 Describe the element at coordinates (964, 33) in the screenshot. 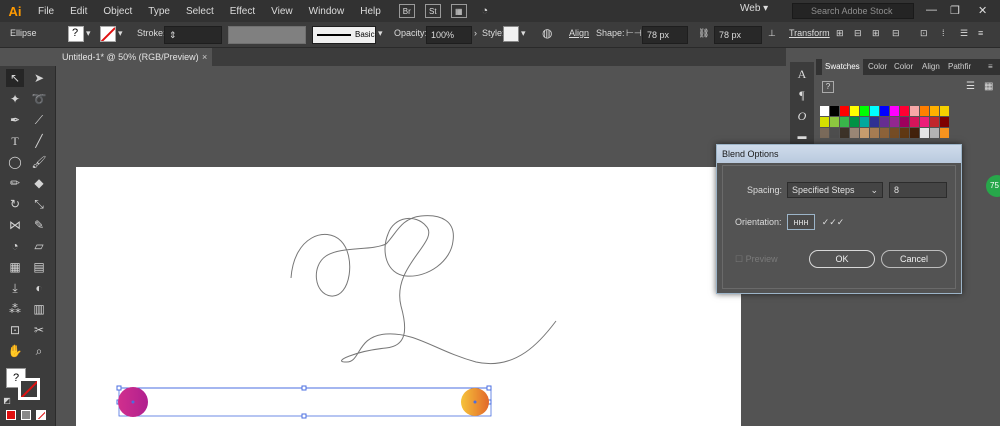

I see `menu-lines-icon: ☰` at that location.